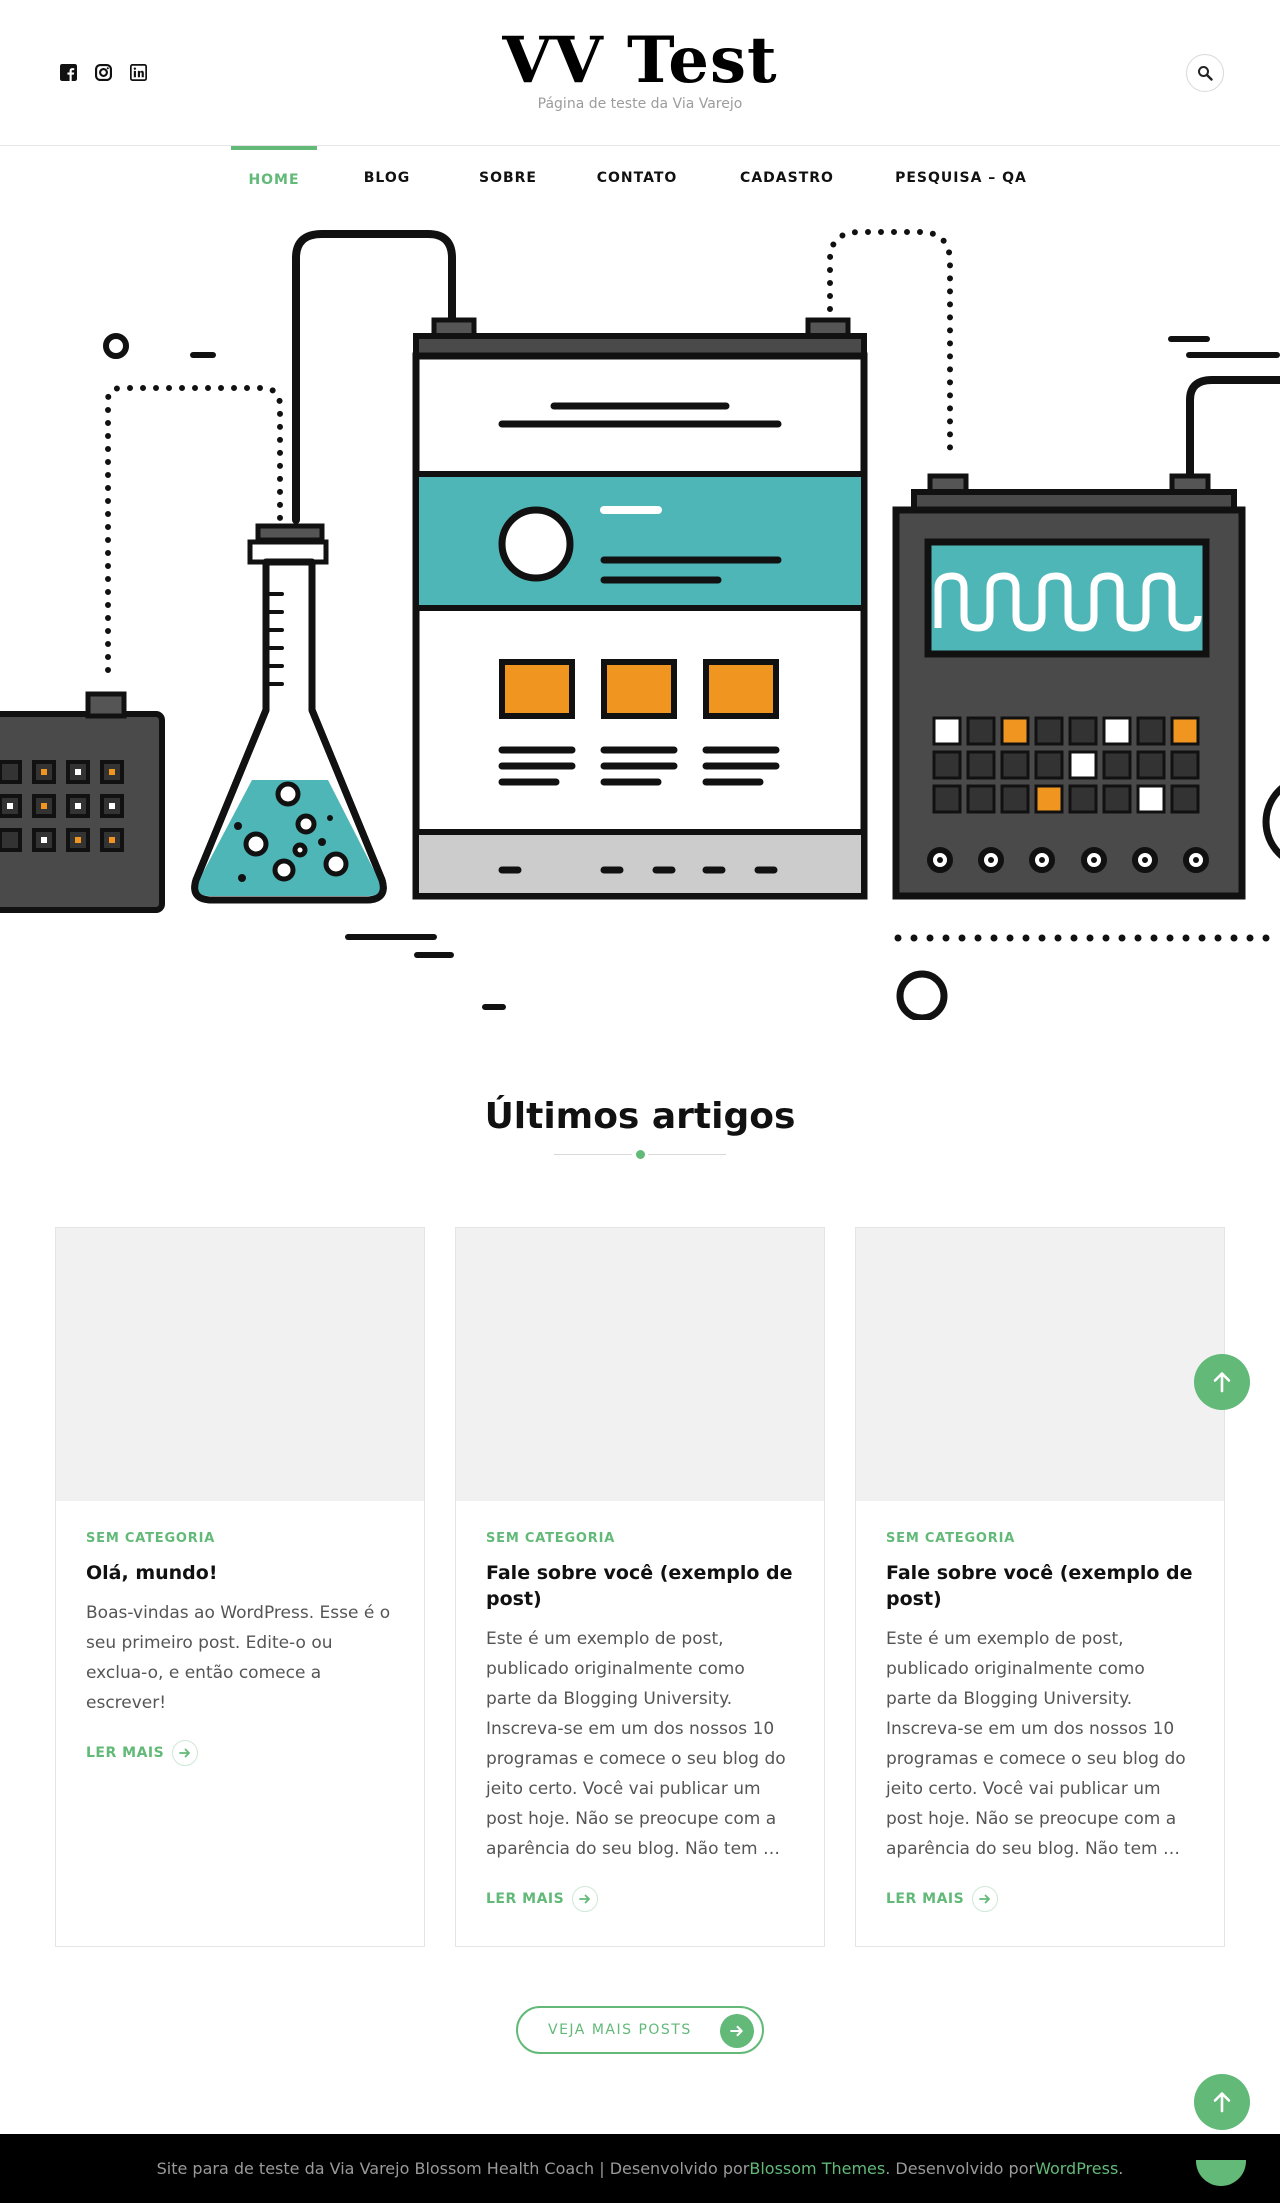 The width and height of the screenshot is (1280, 2203). Describe the element at coordinates (1121, 2168) in the screenshot. I see `footer-text-suffix: .` at that location.